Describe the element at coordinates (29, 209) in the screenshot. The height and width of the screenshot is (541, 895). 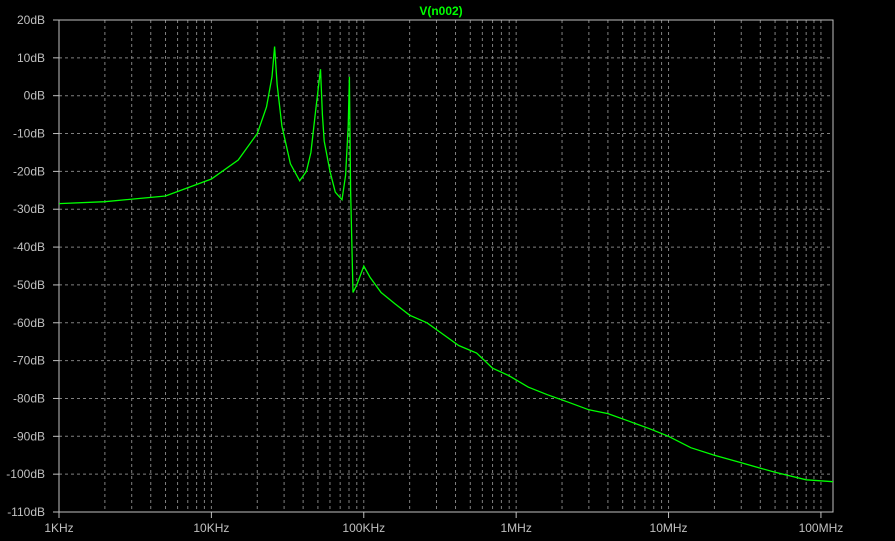
I see `y-tick-label: -30dB` at that location.